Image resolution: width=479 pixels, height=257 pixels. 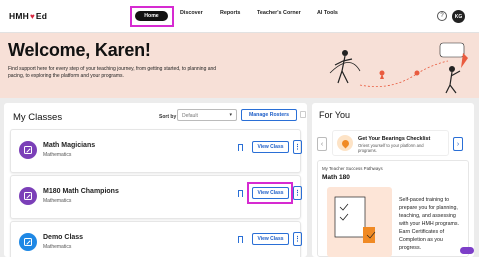 What do you see at coordinates (458, 16) in the screenshot?
I see `user-avatar: KG` at bounding box center [458, 16].